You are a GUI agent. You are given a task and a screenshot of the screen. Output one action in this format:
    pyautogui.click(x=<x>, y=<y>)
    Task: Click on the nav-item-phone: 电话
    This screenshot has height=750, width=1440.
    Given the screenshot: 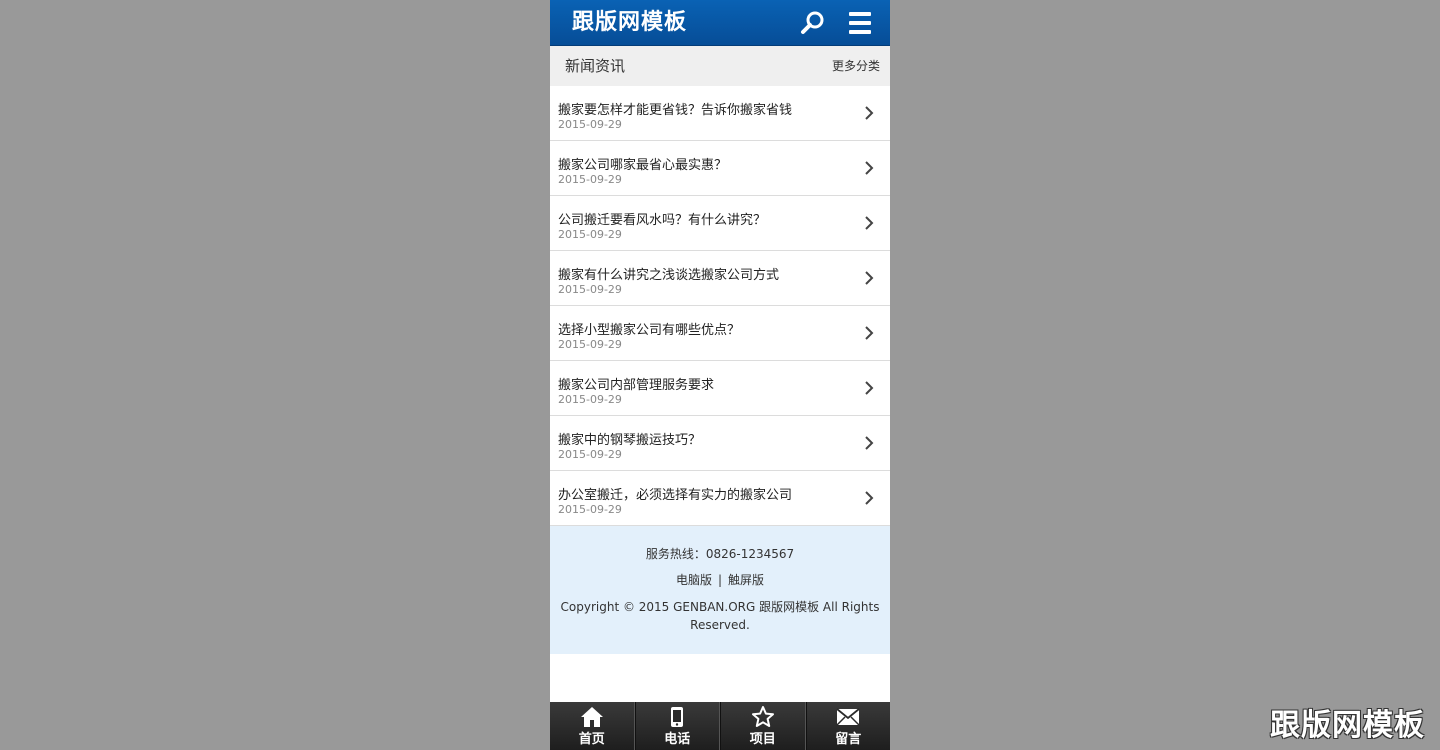 What is the action you would take?
    pyautogui.click(x=677, y=726)
    